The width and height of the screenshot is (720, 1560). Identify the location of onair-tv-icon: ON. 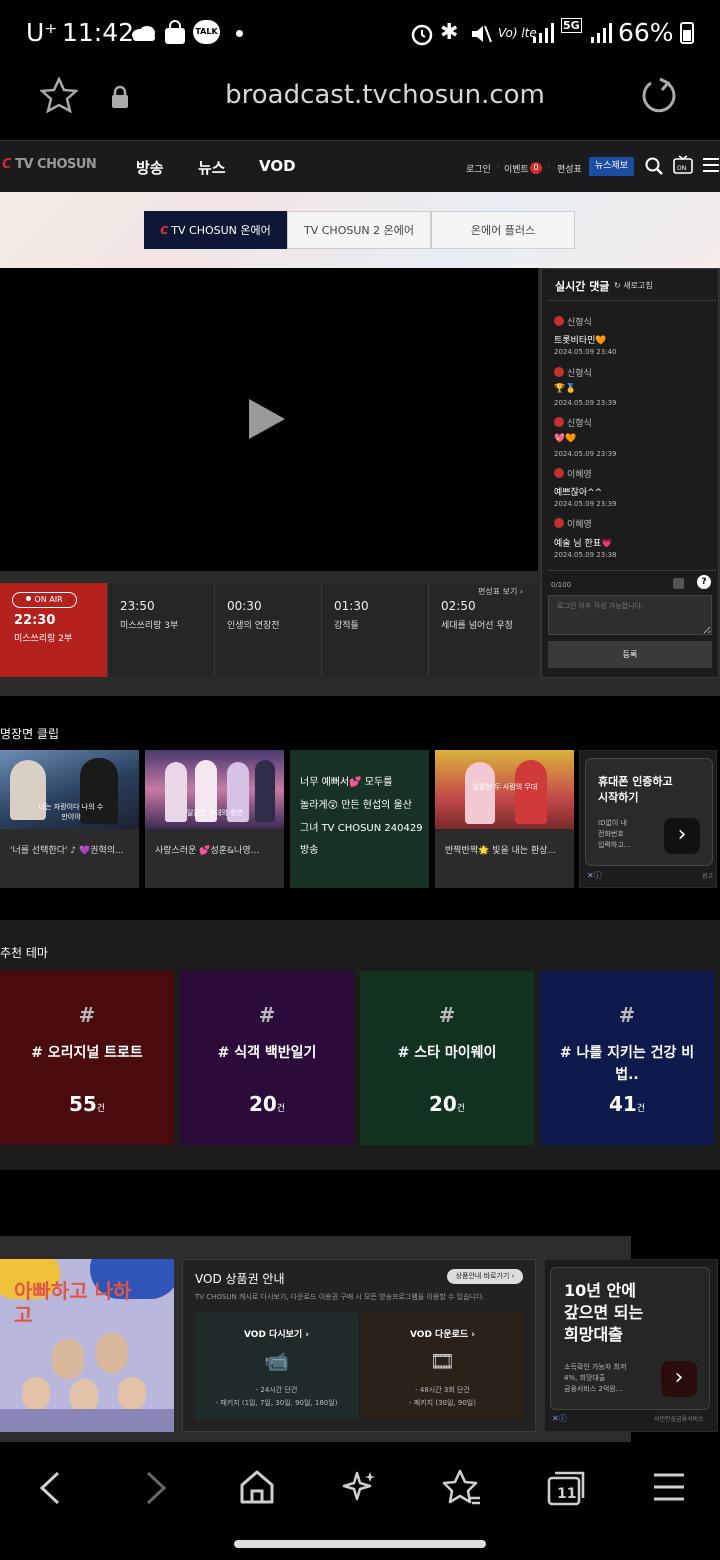
(683, 165).